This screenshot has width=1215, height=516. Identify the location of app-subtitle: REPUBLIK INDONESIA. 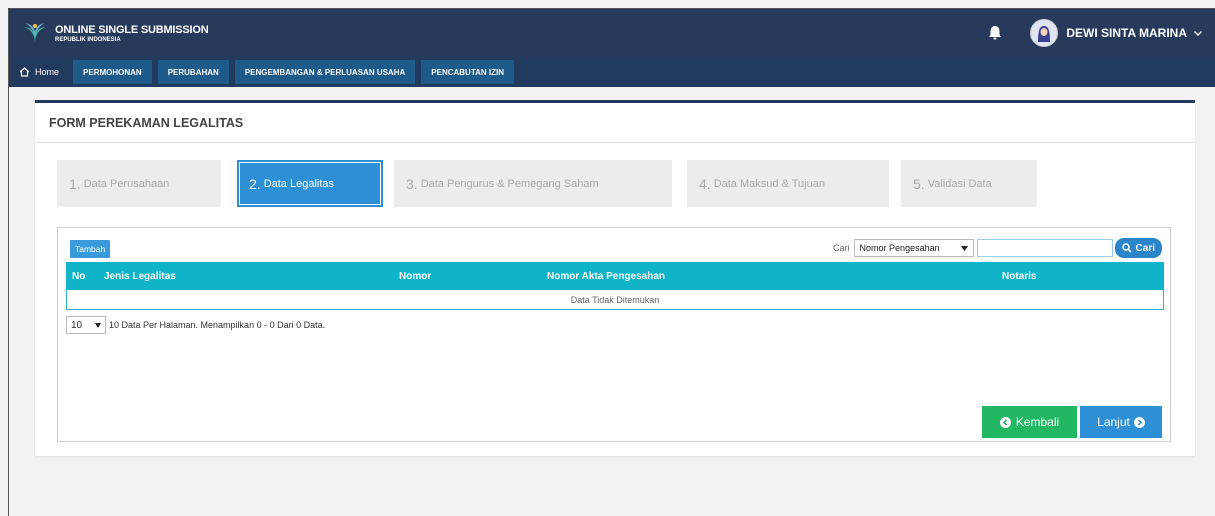
(88, 39).